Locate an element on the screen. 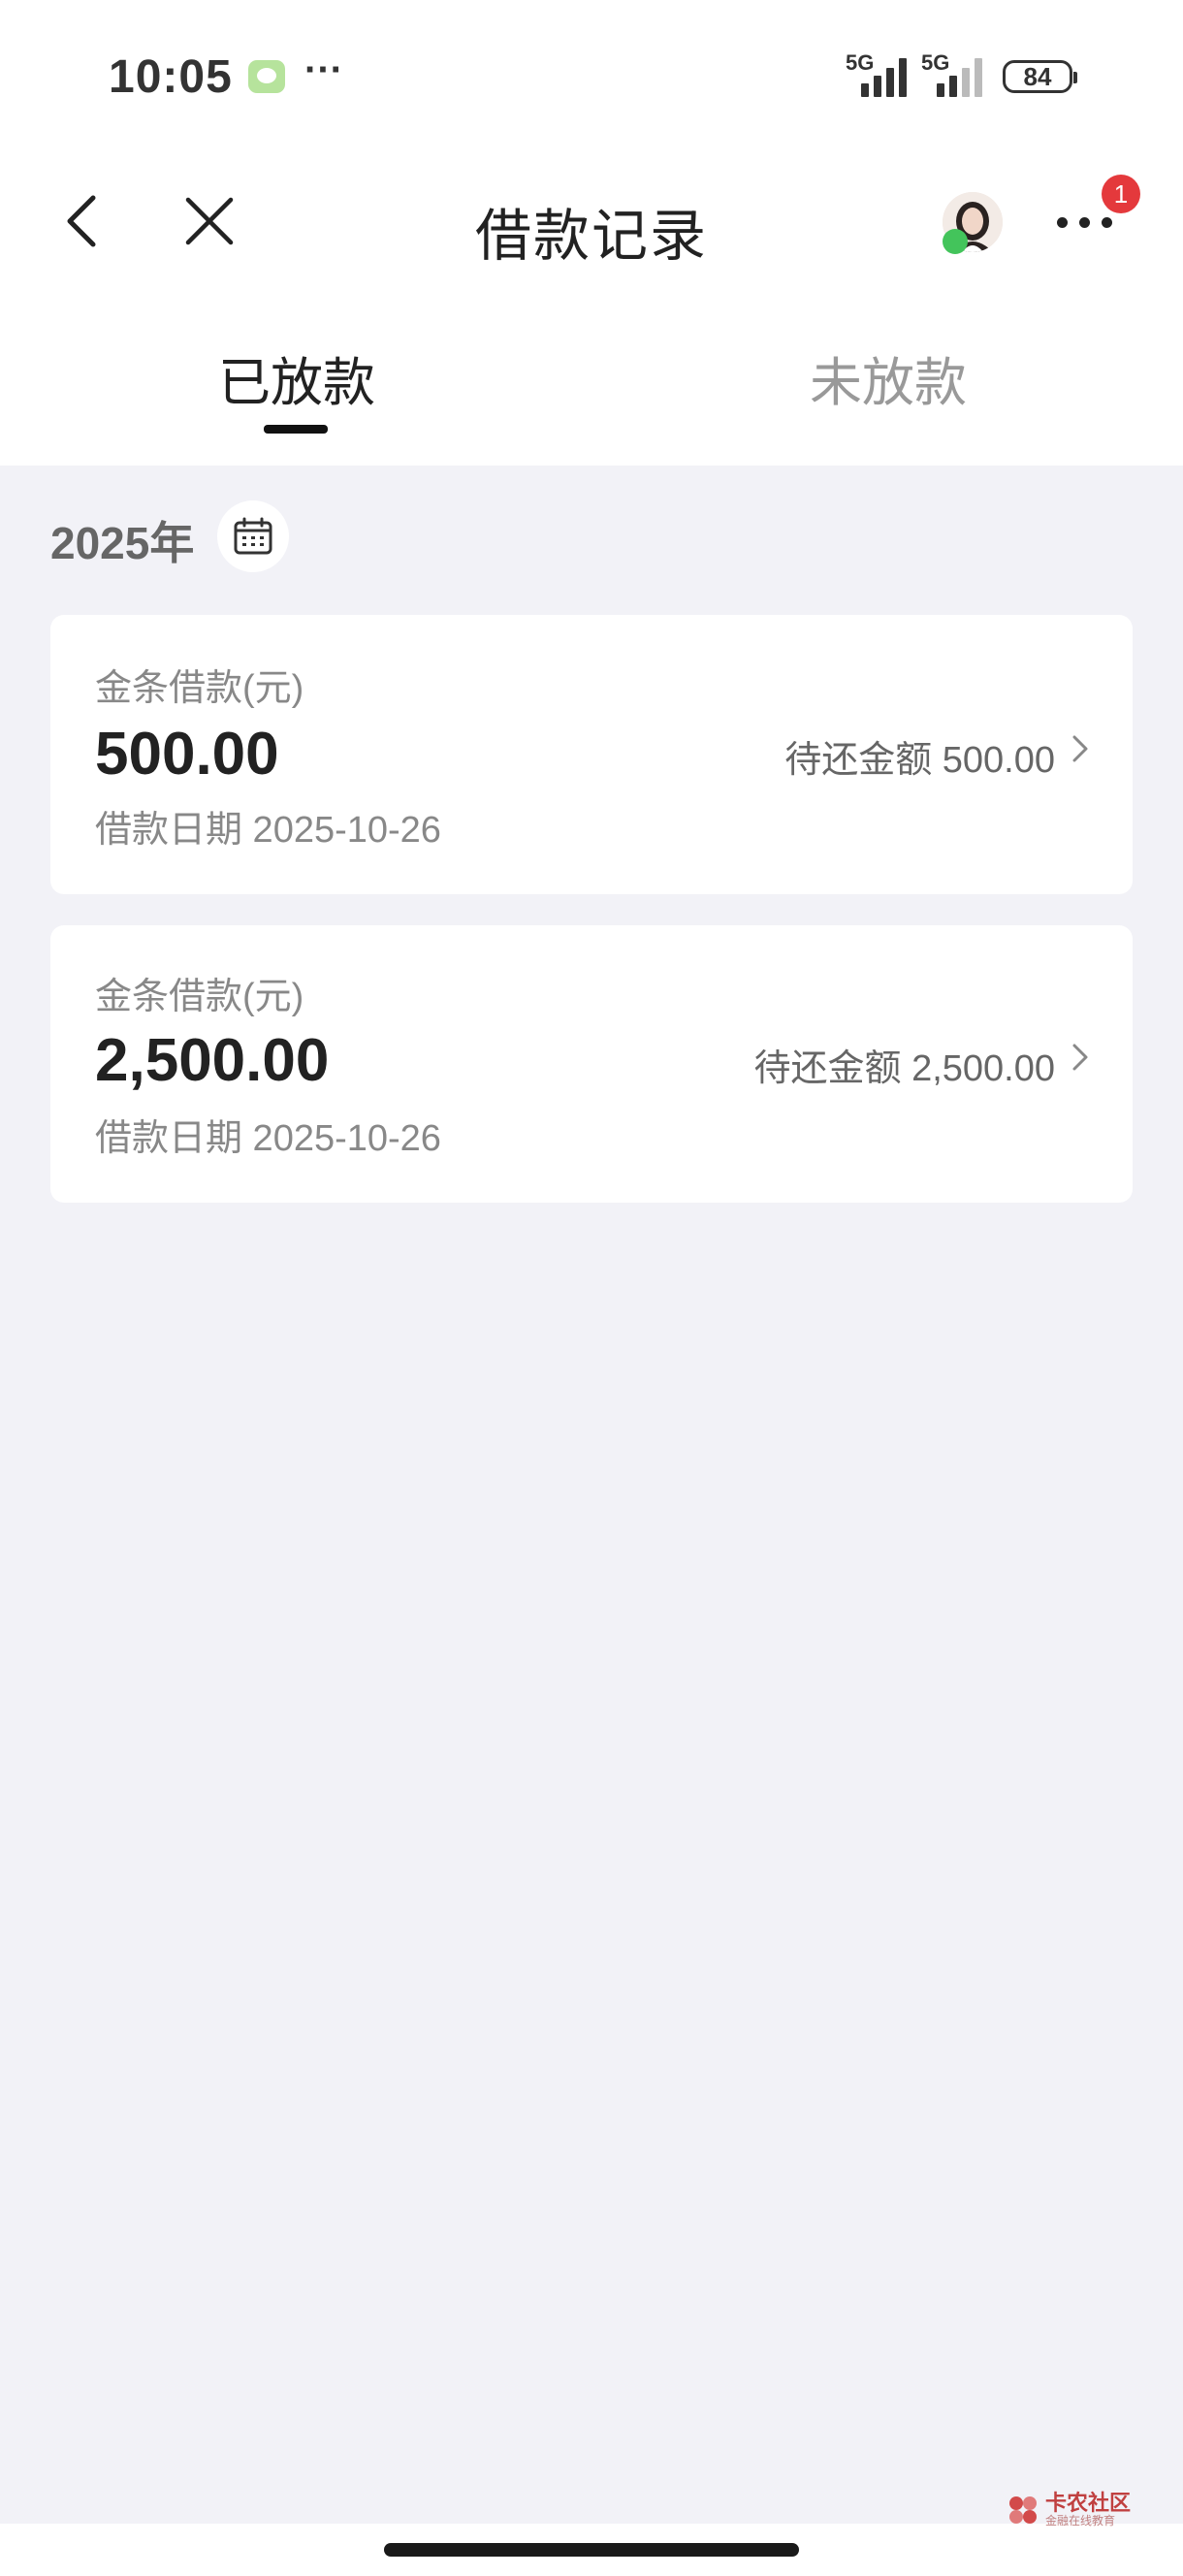  page-title: 借款记录 is located at coordinates (591, 236).